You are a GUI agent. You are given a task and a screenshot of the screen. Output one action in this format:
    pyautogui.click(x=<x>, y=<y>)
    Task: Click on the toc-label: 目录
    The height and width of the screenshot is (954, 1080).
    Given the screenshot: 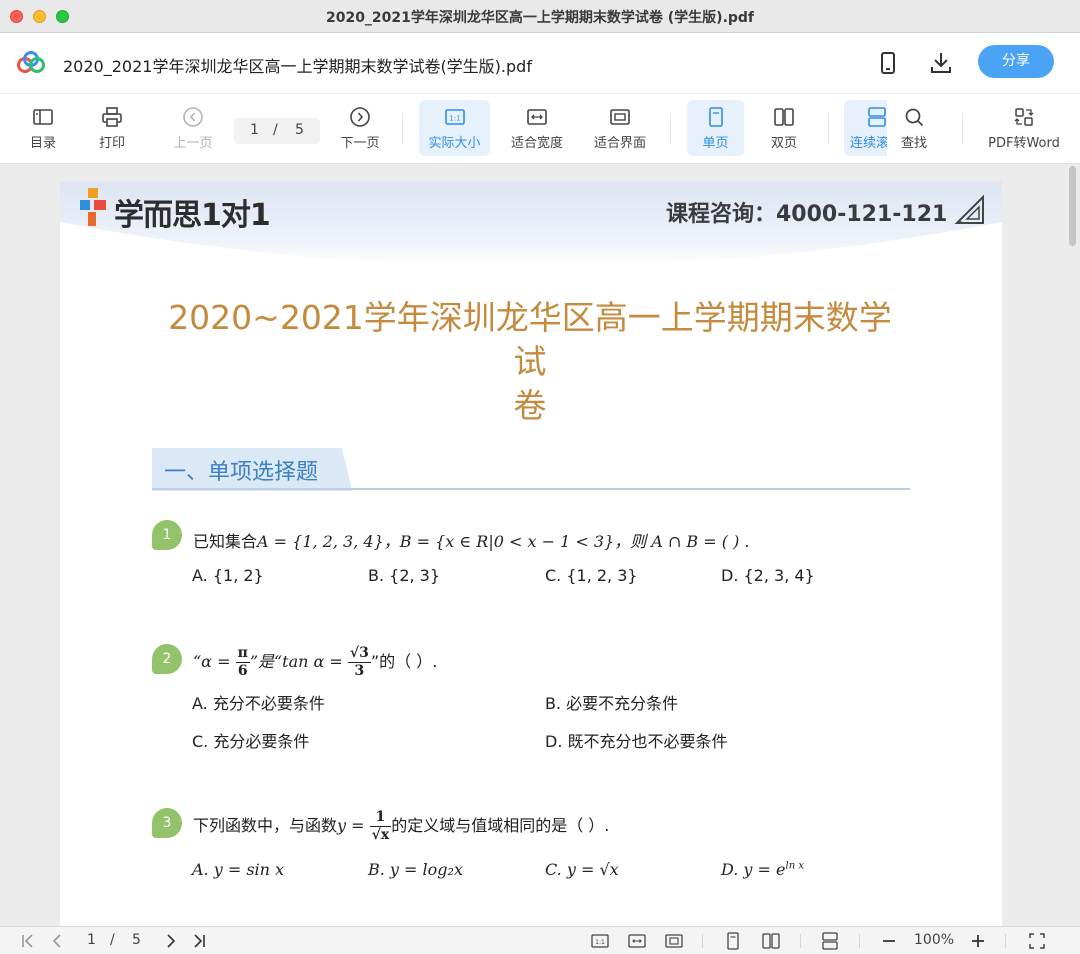 What is the action you would take?
    pyautogui.click(x=42, y=143)
    